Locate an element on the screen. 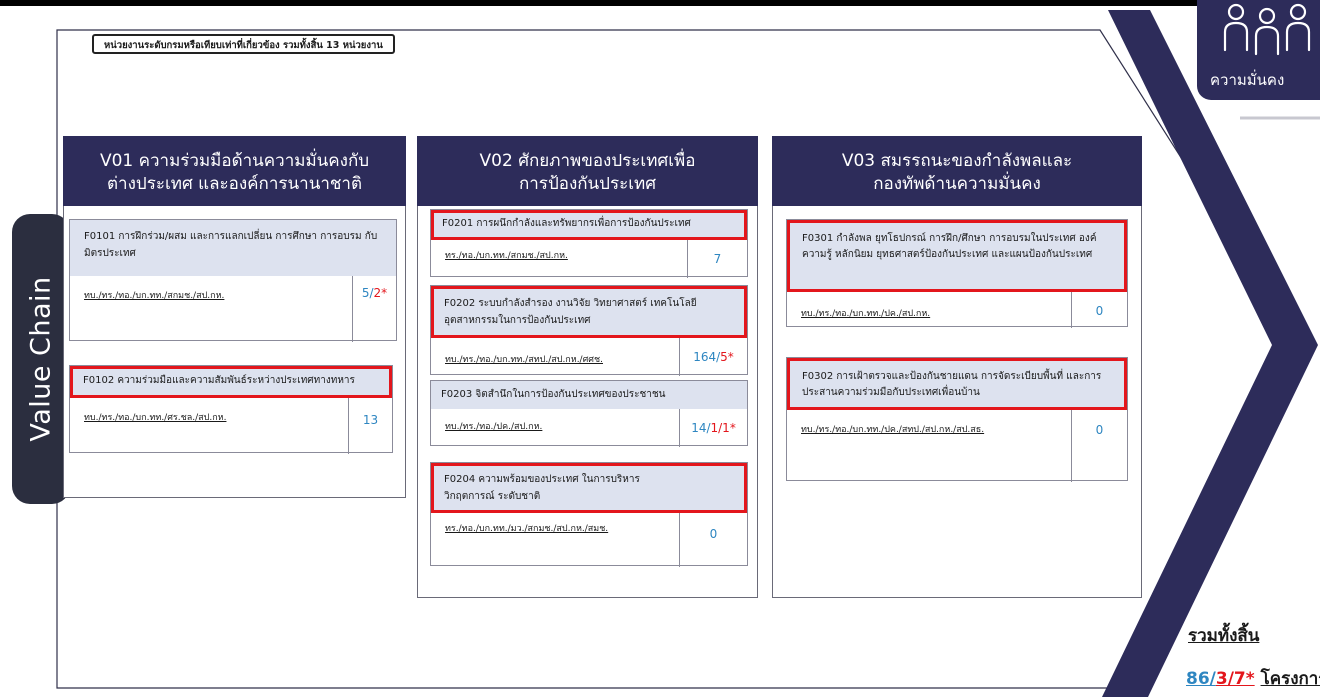  item-f0202-agencies: ทบ./ทร./ทอ./บก.ทท./สทป./สป.กห./ศศช. is located at coordinates (524, 360).